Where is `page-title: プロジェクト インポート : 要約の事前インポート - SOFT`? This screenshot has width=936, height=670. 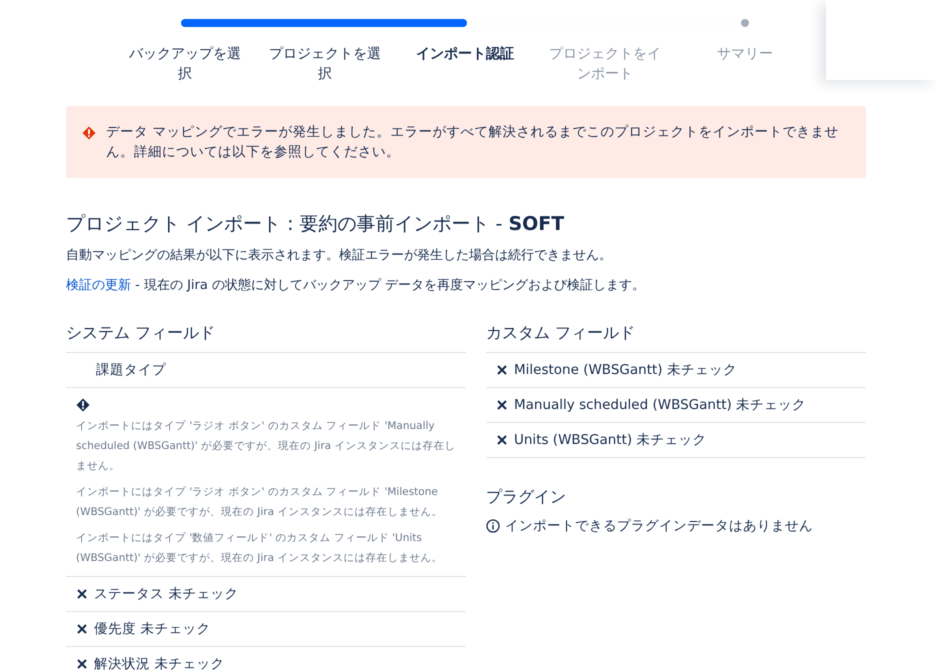
page-title: プロジェクト インポート : 要約の事前インポート - SOFT is located at coordinates (316, 224).